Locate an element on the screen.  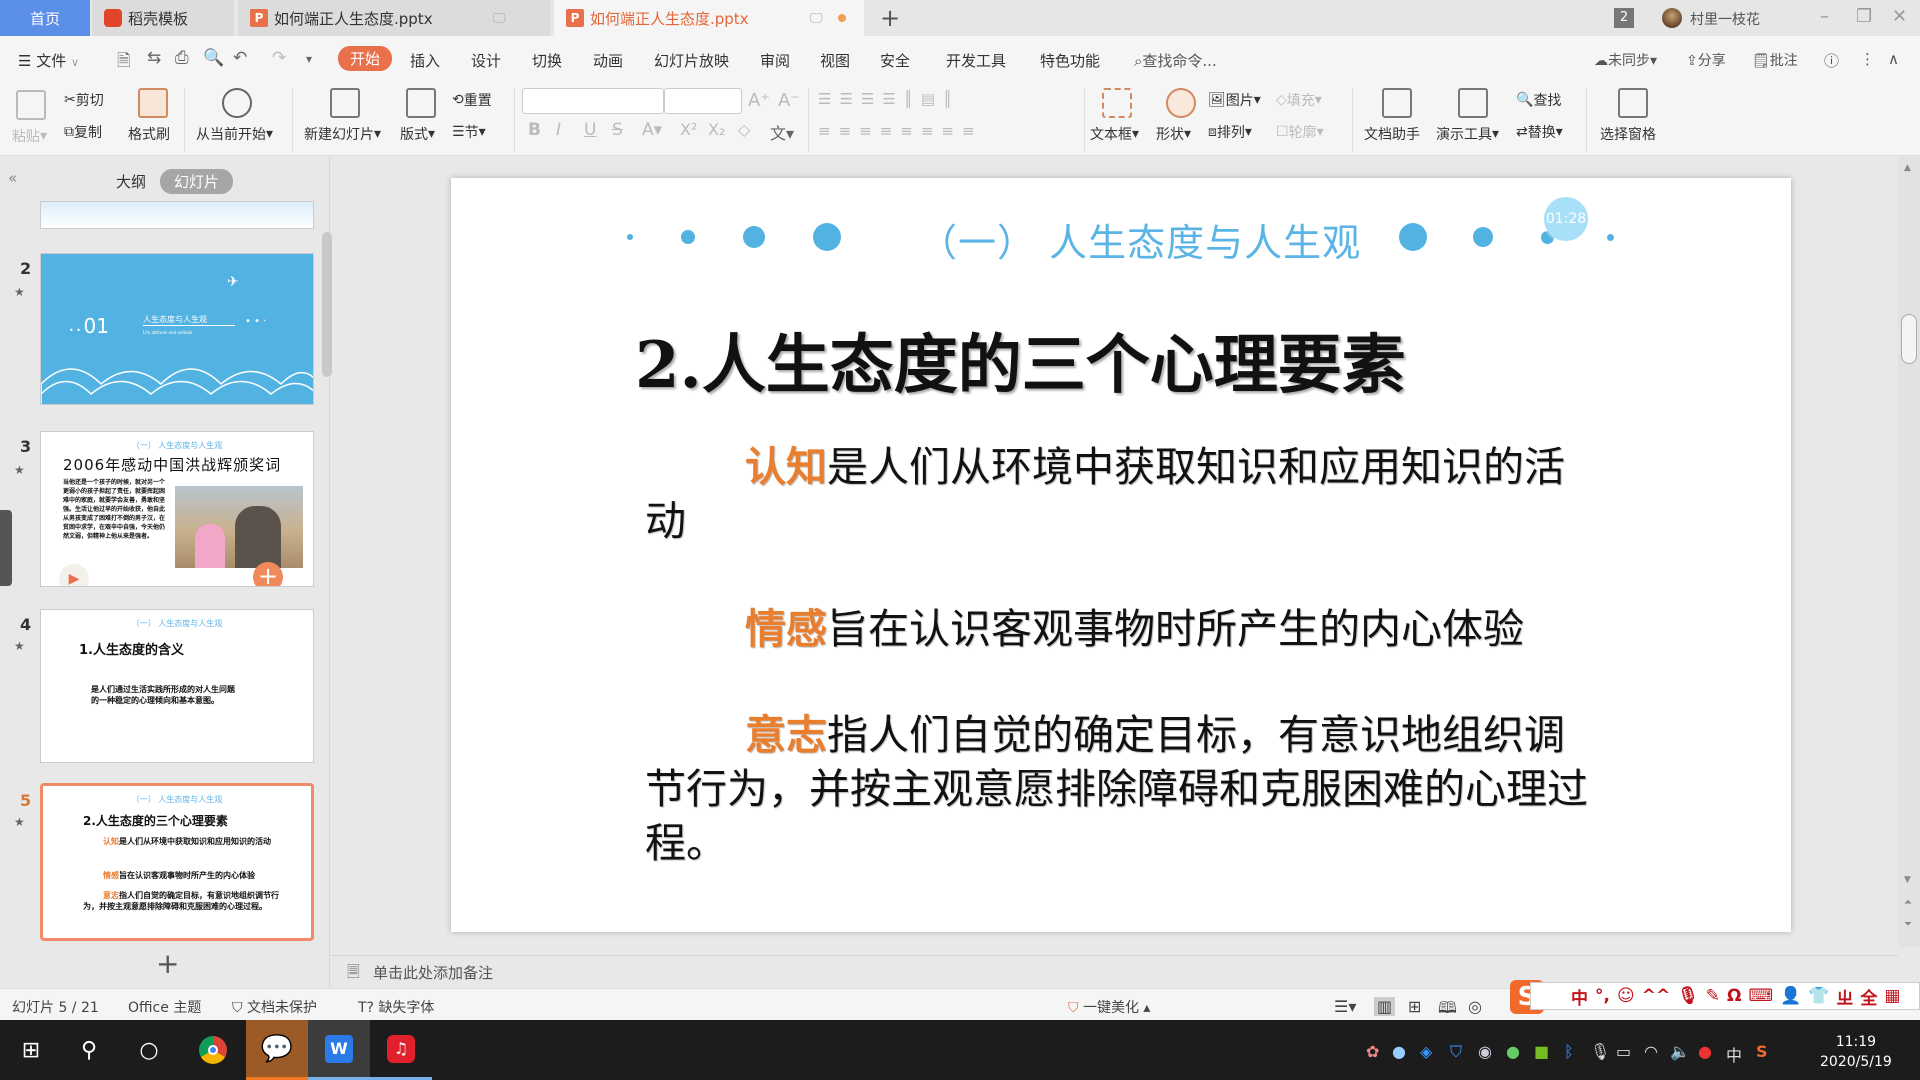
notes-placeholder: 单击此处添加备注 is located at coordinates (433, 972).